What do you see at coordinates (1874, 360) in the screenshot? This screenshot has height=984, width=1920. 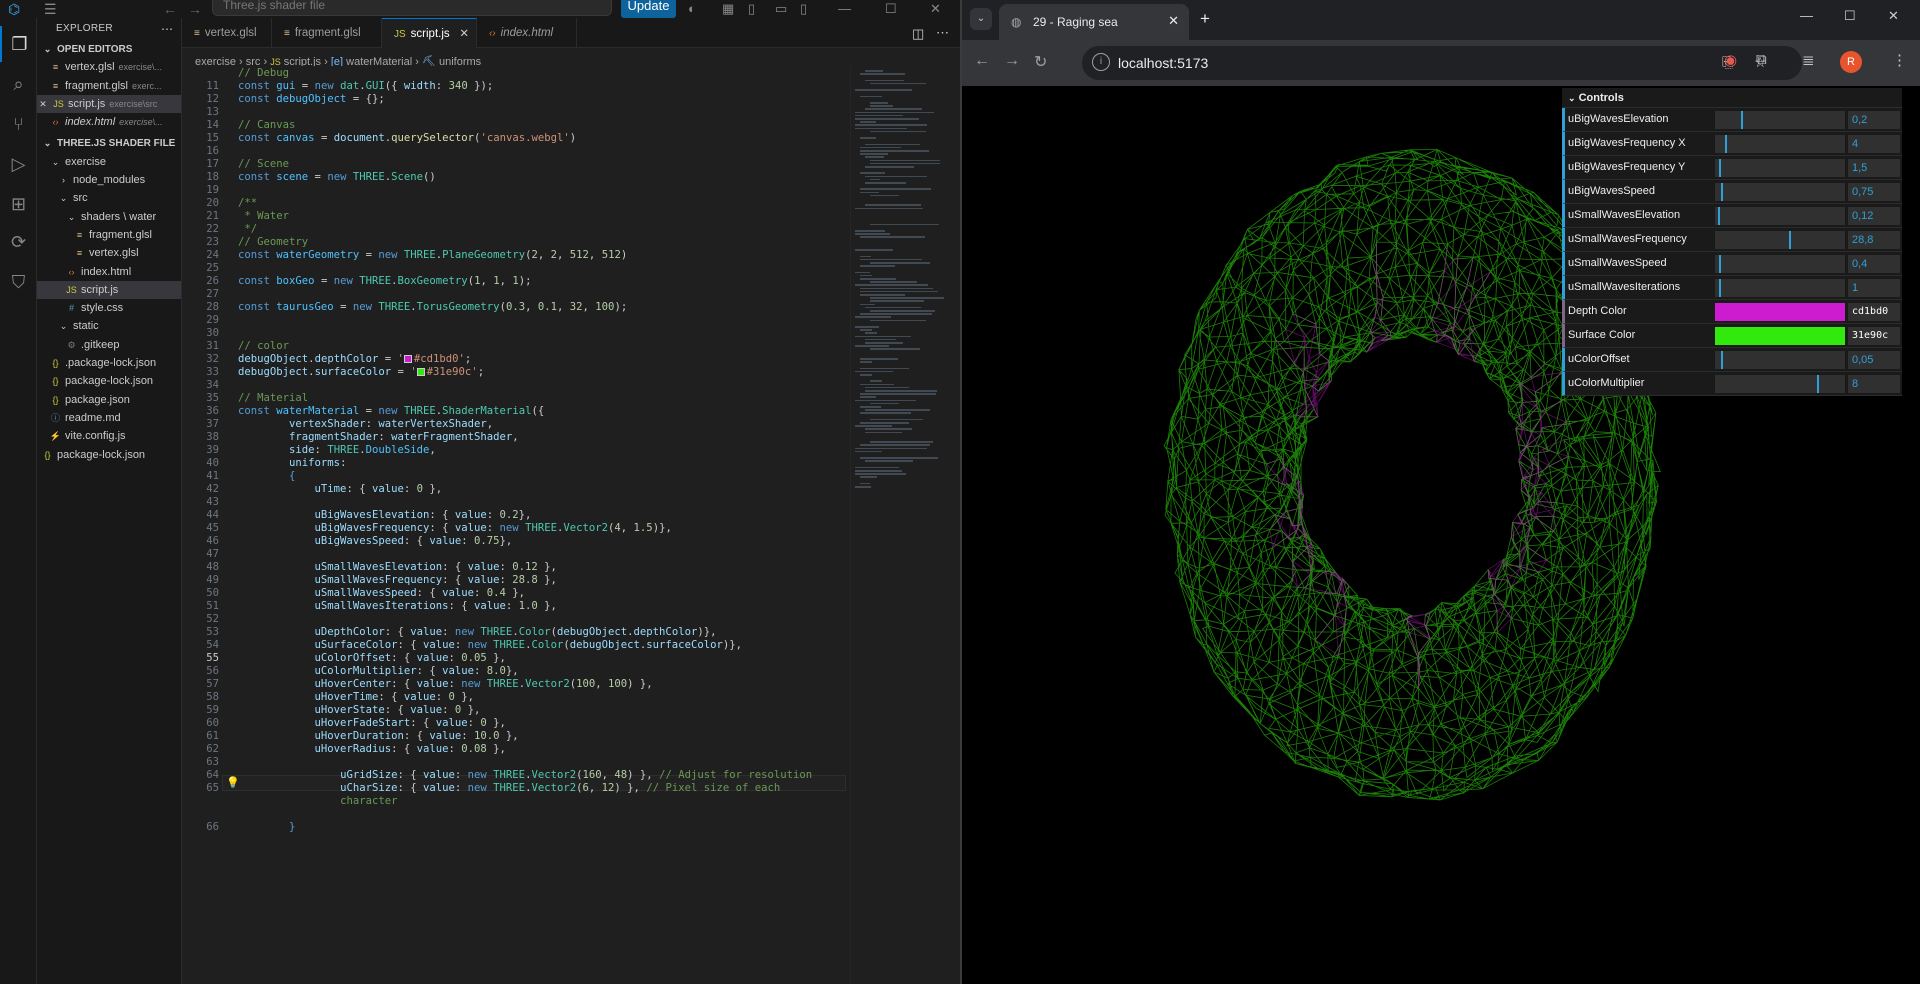 I see `number-input: 0,05` at bounding box center [1874, 360].